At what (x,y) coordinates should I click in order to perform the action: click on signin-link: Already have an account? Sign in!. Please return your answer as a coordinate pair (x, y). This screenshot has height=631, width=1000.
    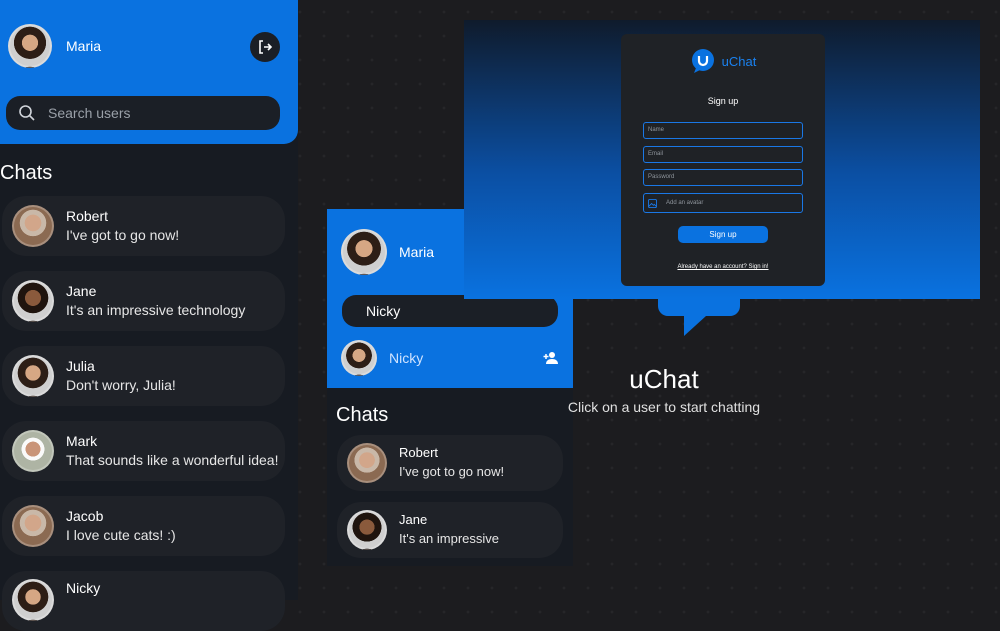
    Looking at the image, I should click on (723, 267).